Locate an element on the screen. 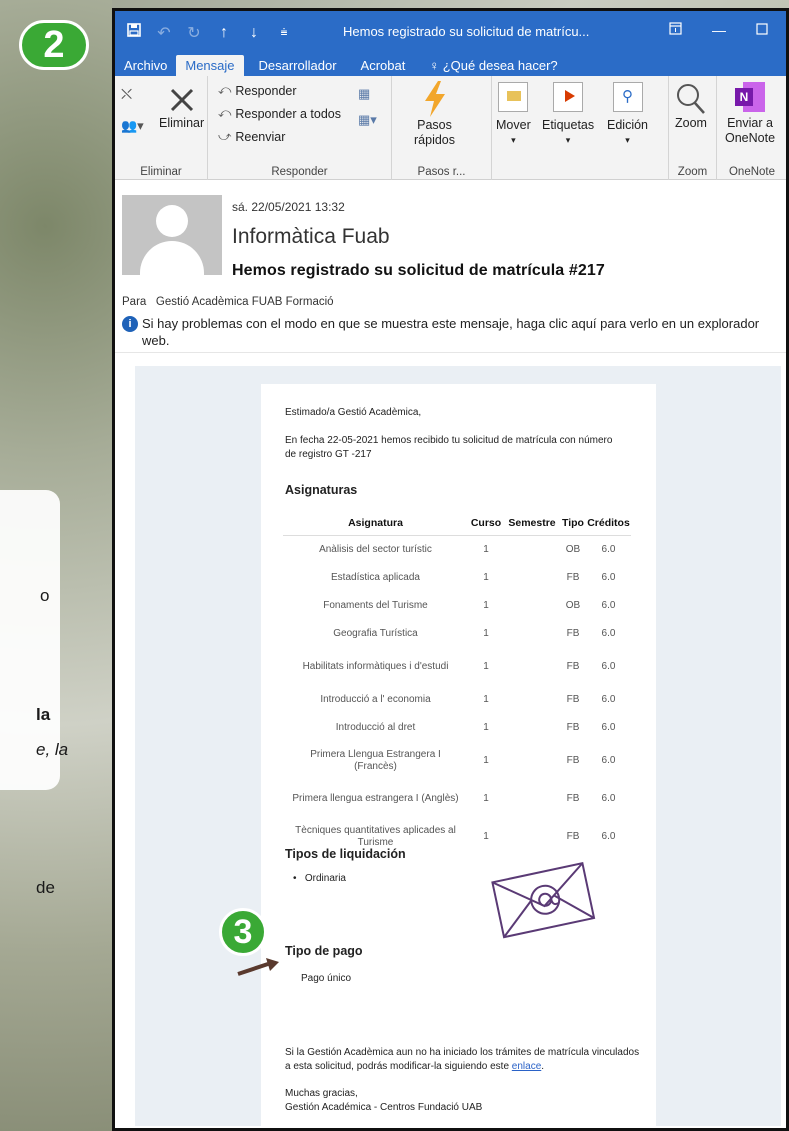 The height and width of the screenshot is (1131, 789). group-label: OneNote is located at coordinates (752, 172).